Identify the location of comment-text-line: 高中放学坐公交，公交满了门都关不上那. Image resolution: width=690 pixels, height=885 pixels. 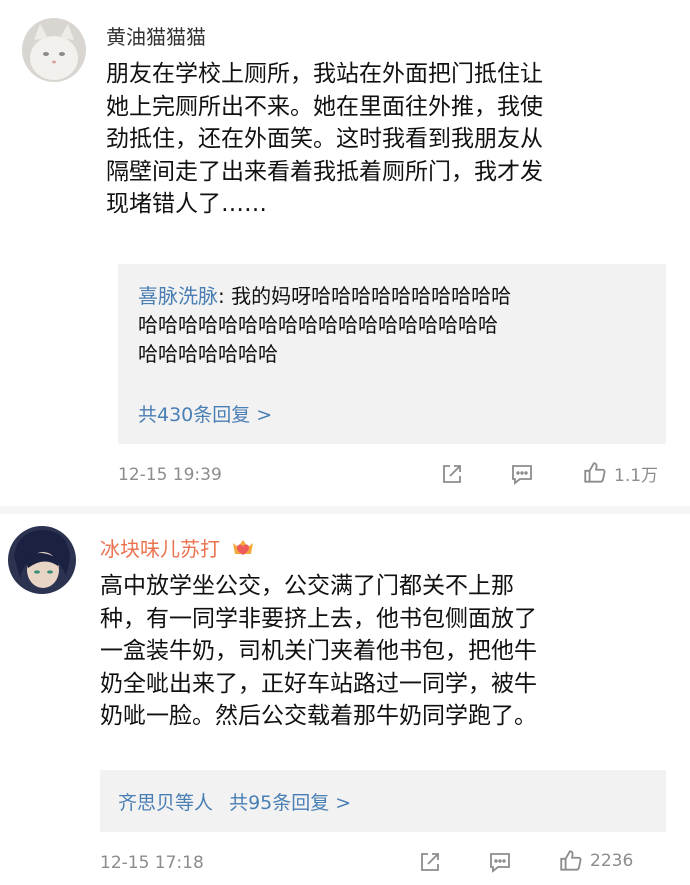
(307, 586).